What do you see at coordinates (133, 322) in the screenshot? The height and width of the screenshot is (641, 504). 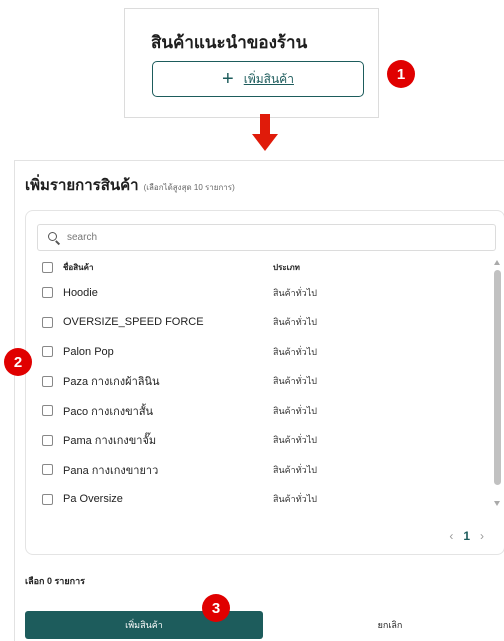 I see `product-name: OVERSIZE_SPEED FORCE` at bounding box center [133, 322].